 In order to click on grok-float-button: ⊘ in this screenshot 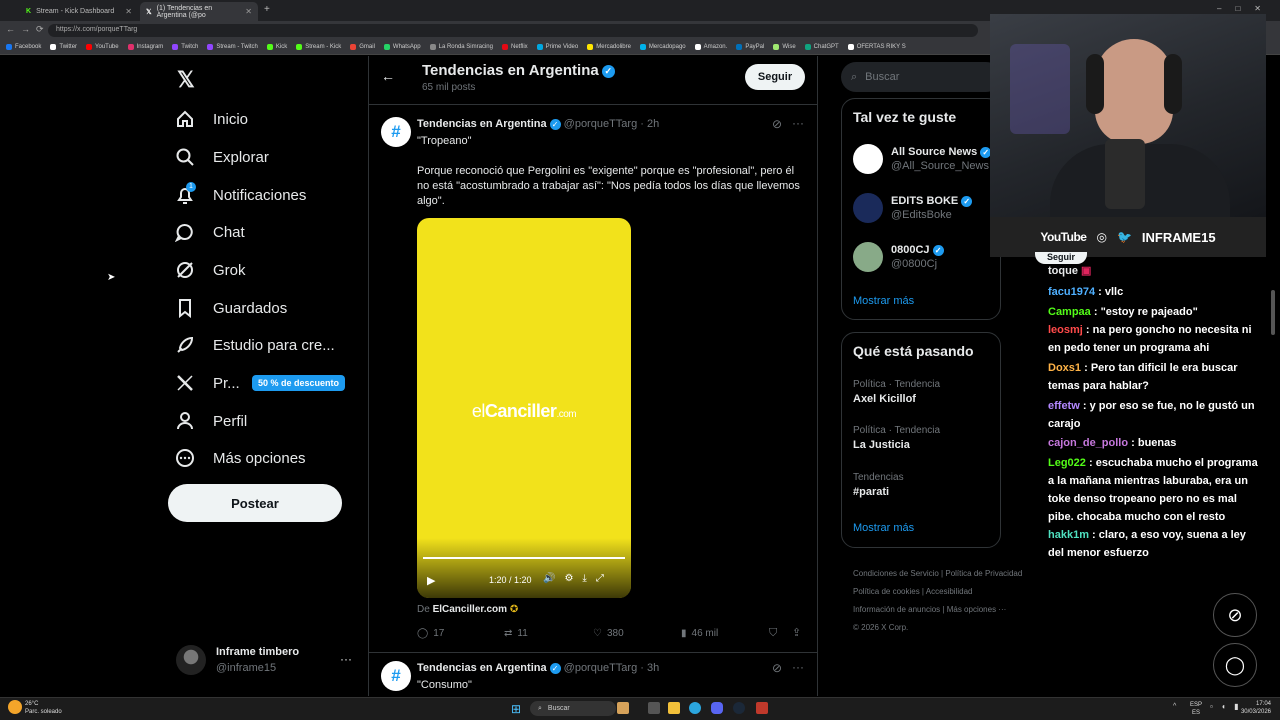, I will do `click(1235, 615)`.